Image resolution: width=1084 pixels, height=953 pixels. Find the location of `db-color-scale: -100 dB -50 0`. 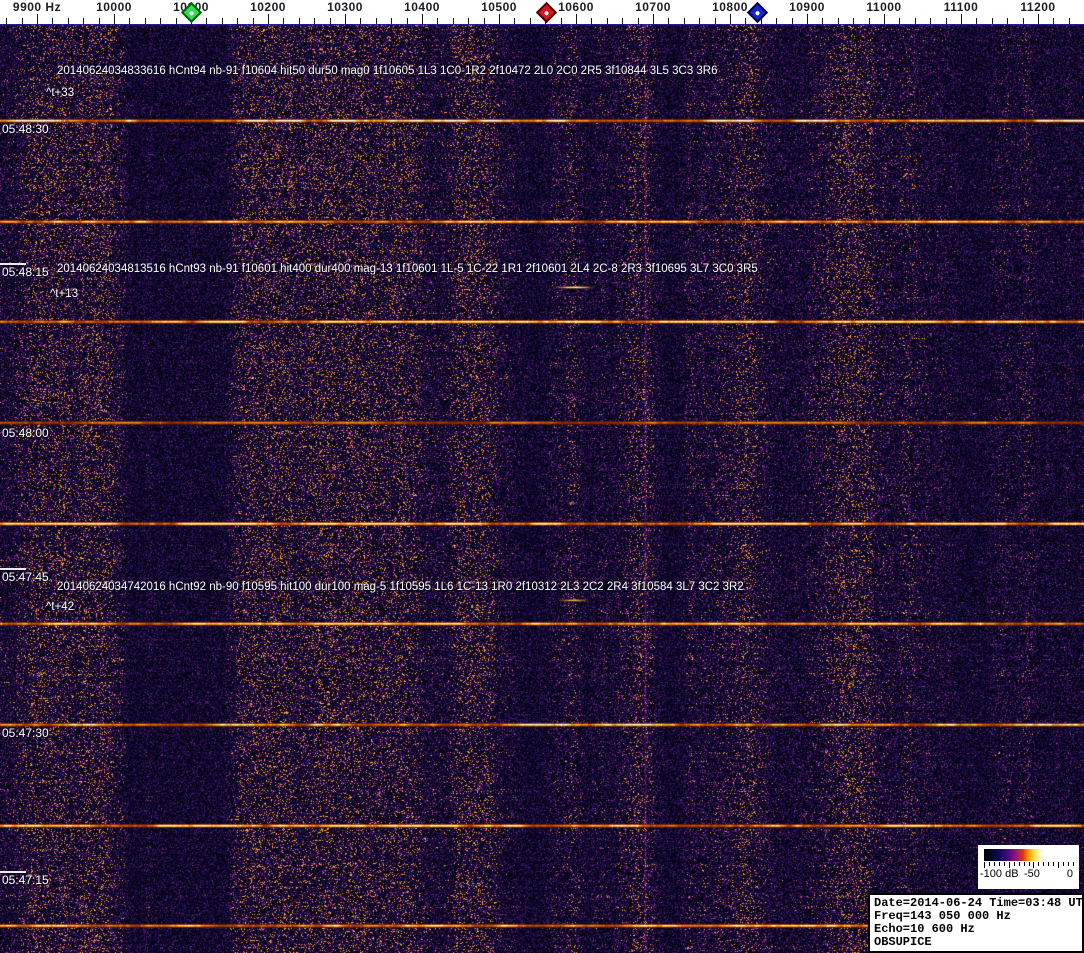

db-color-scale: -100 dB -50 0 is located at coordinates (1028, 867).